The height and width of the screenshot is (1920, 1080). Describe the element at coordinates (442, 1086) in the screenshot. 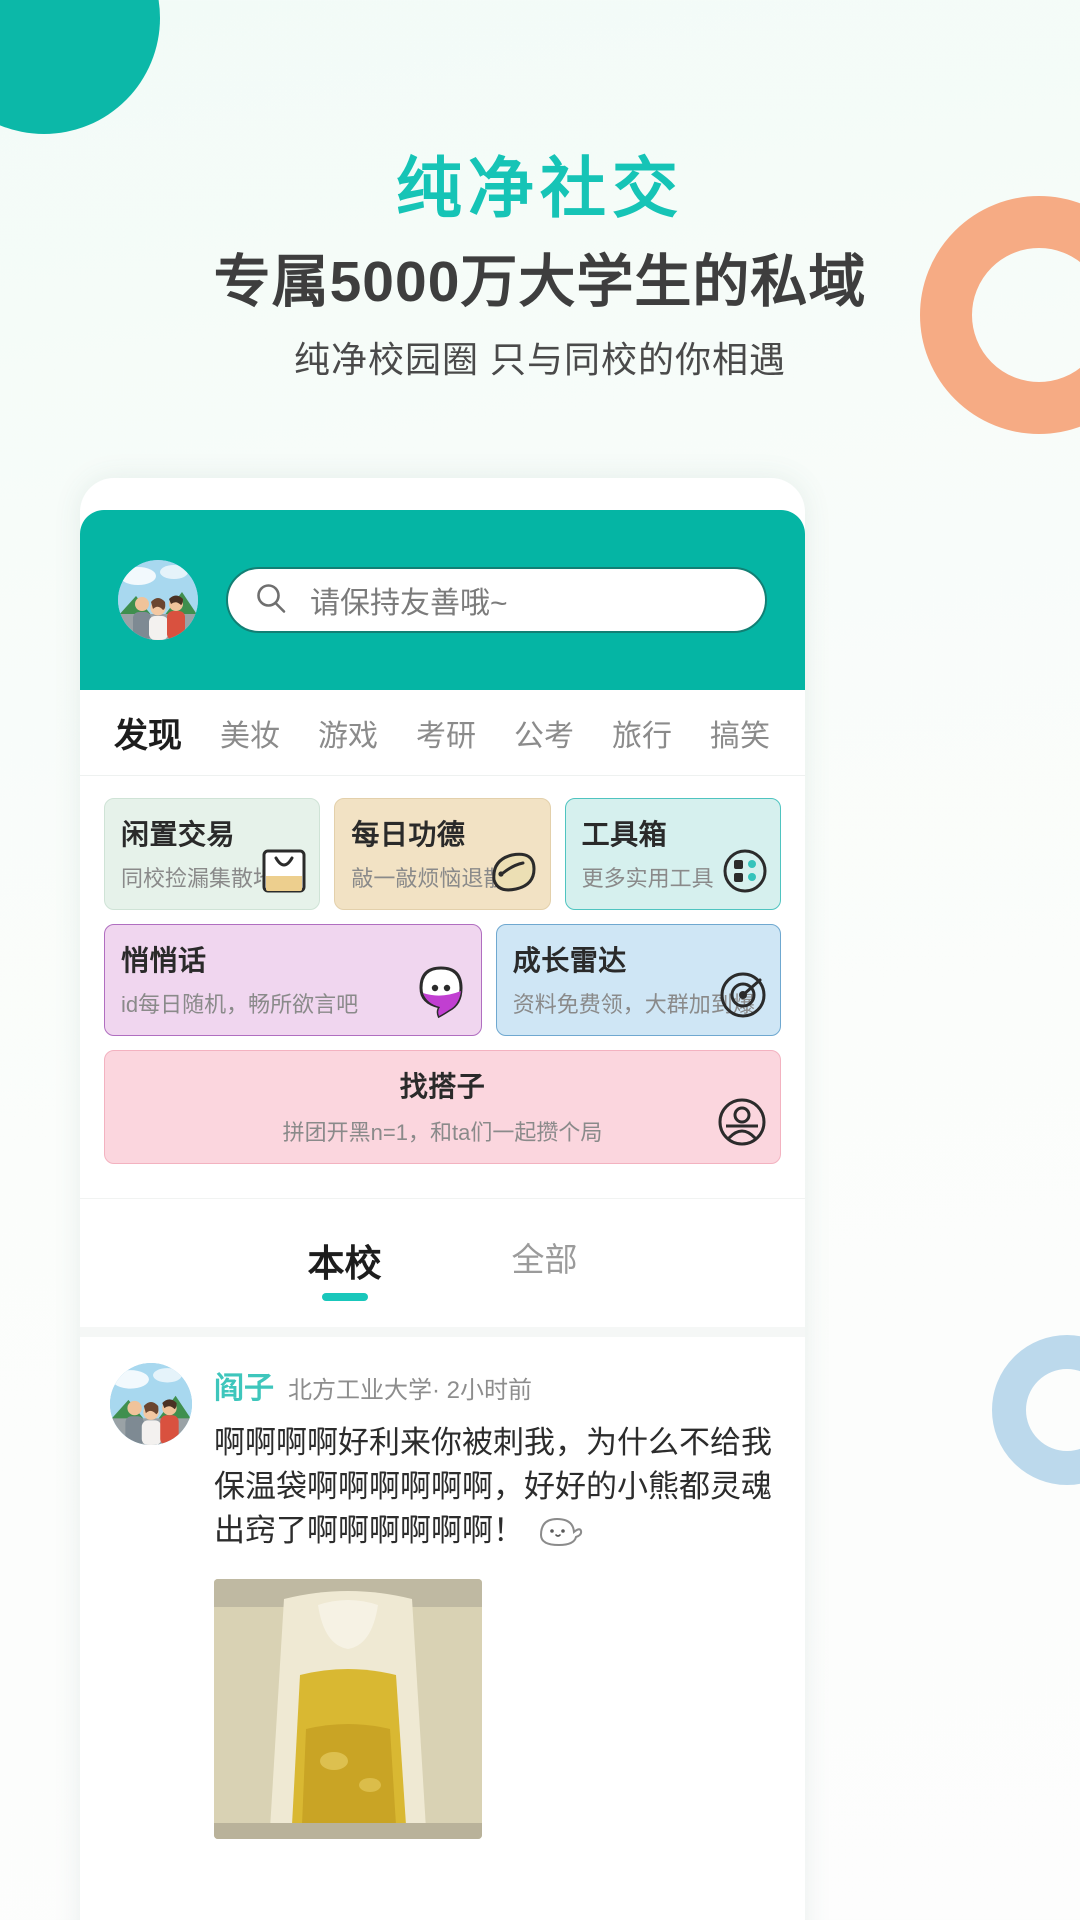

I see `card-title: 找搭子` at that location.